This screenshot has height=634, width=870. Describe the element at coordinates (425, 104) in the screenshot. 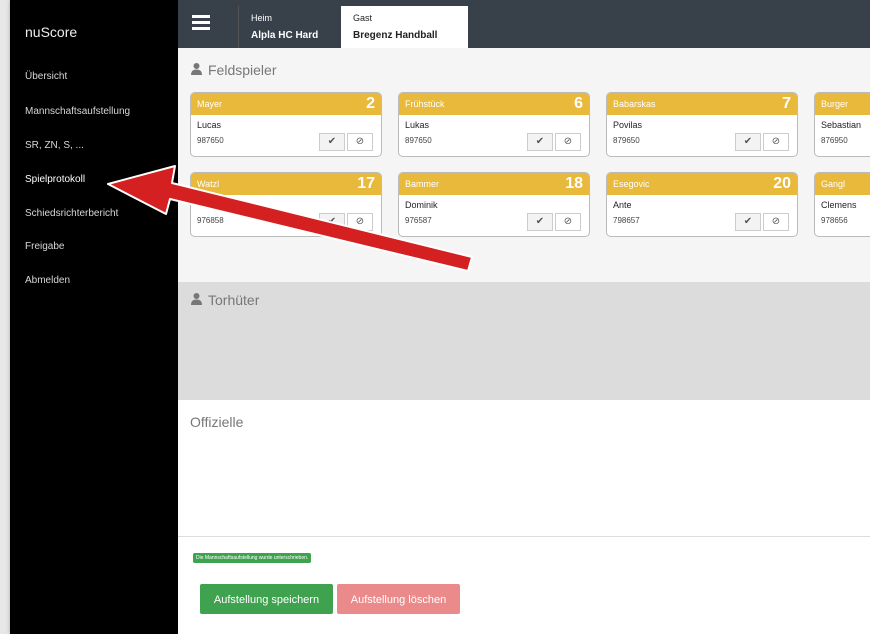

I see `player-surname: Frühstück` at that location.